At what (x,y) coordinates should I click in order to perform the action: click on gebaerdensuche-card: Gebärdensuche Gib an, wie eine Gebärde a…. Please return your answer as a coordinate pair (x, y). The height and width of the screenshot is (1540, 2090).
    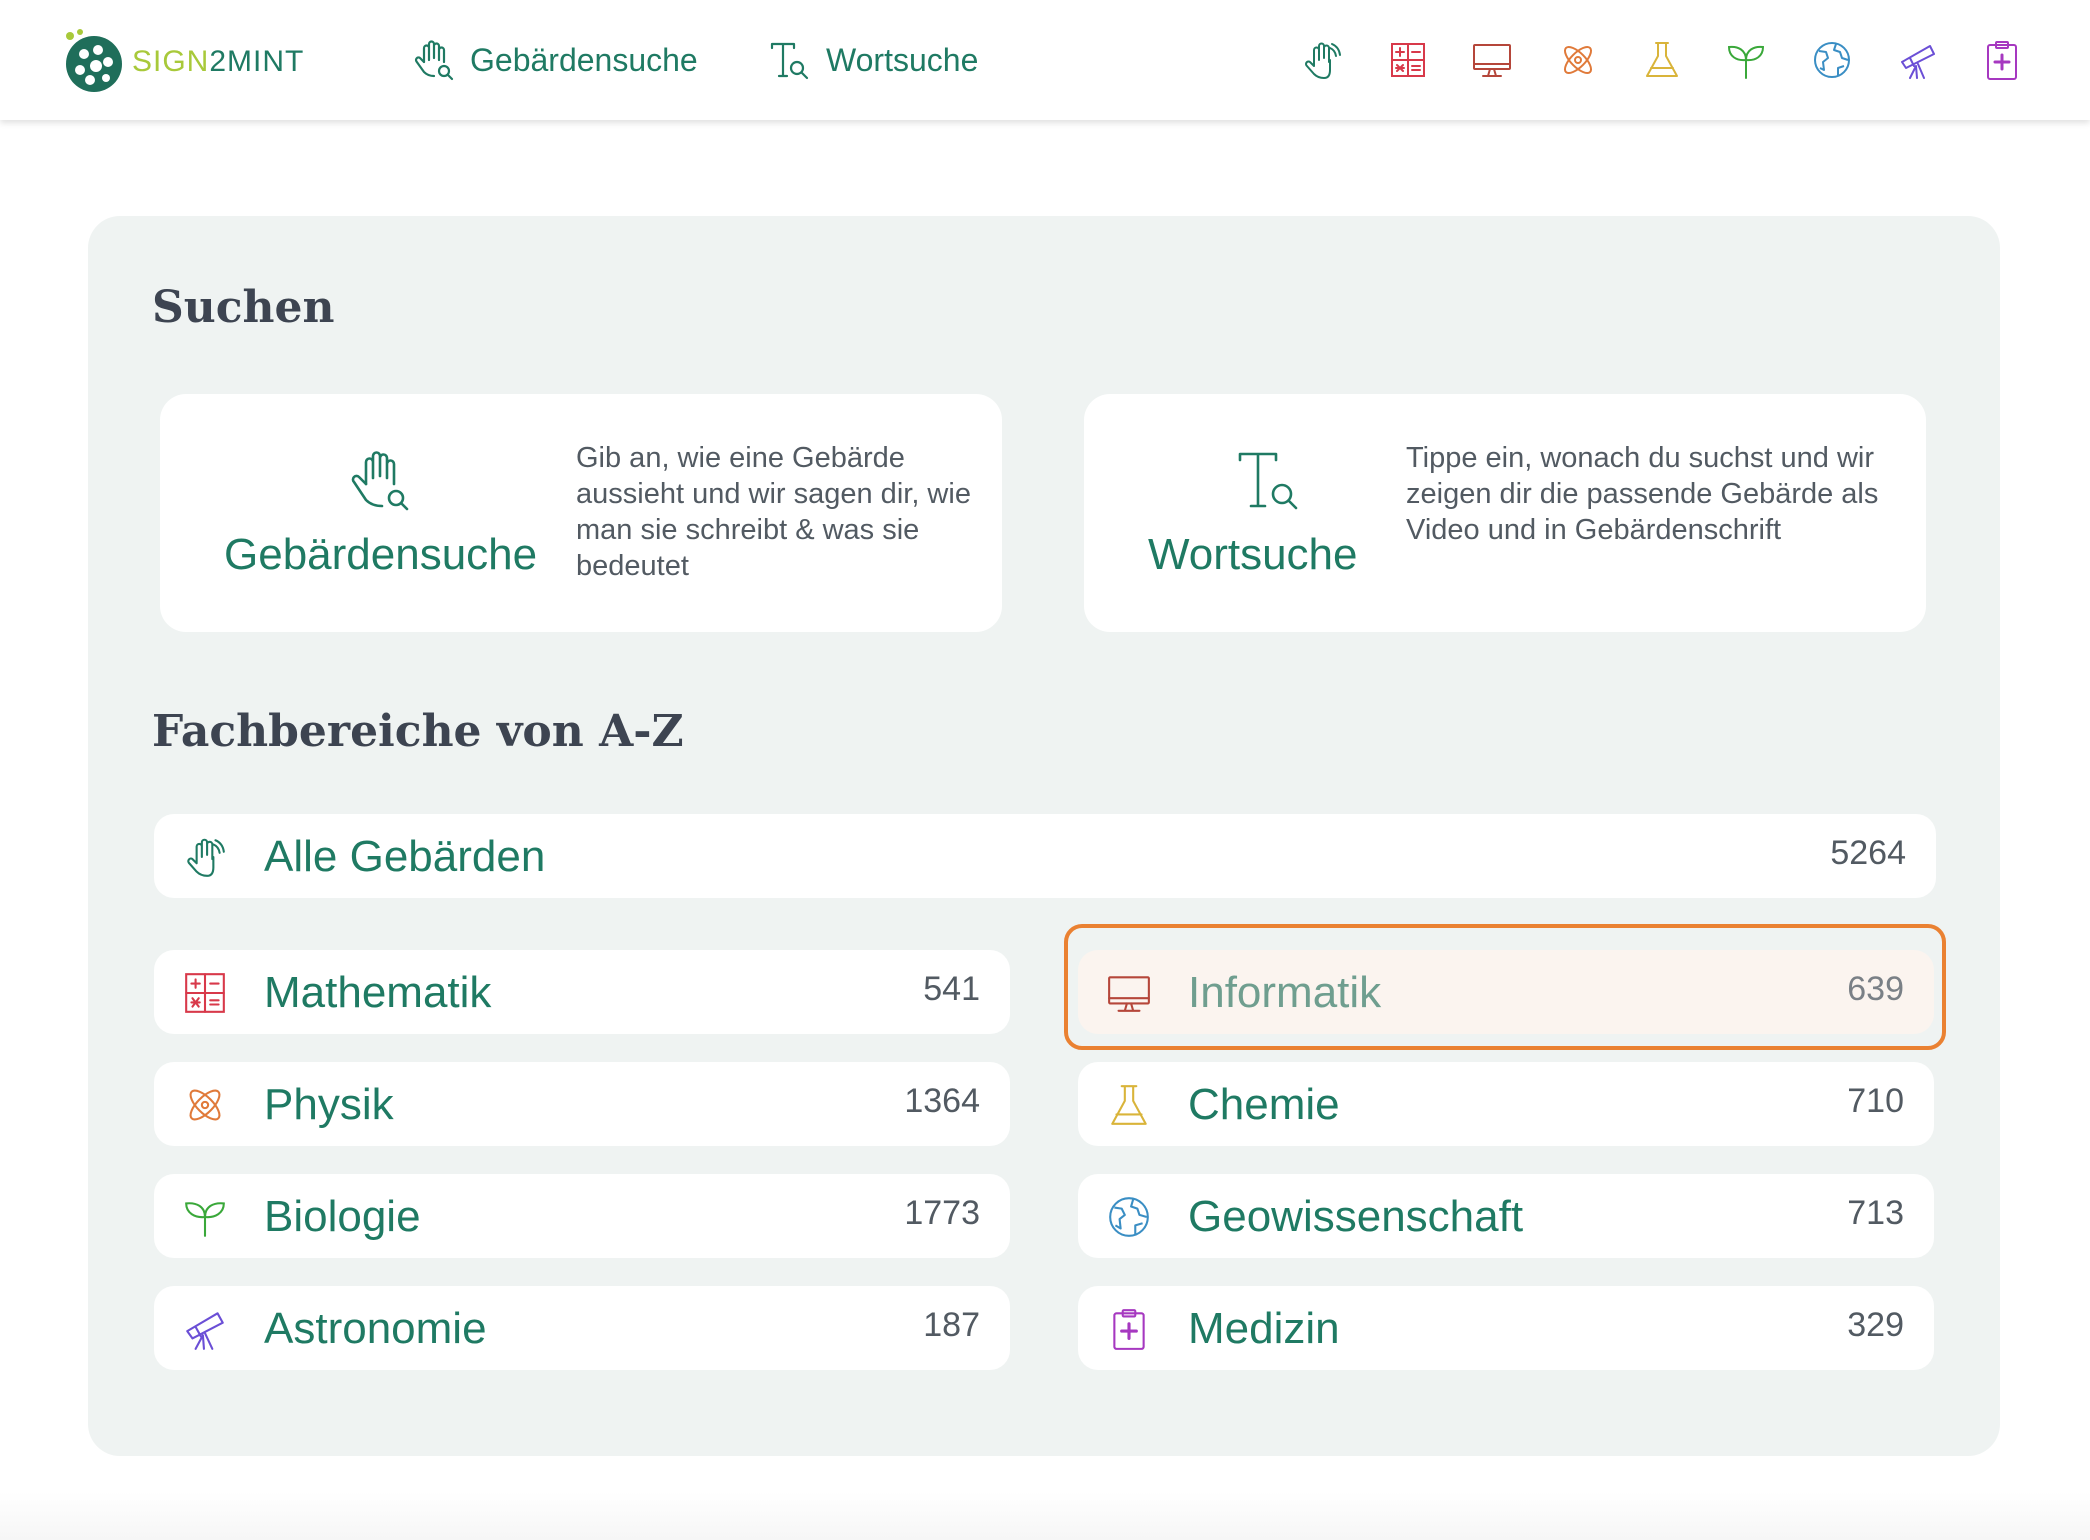
    Looking at the image, I should click on (581, 513).